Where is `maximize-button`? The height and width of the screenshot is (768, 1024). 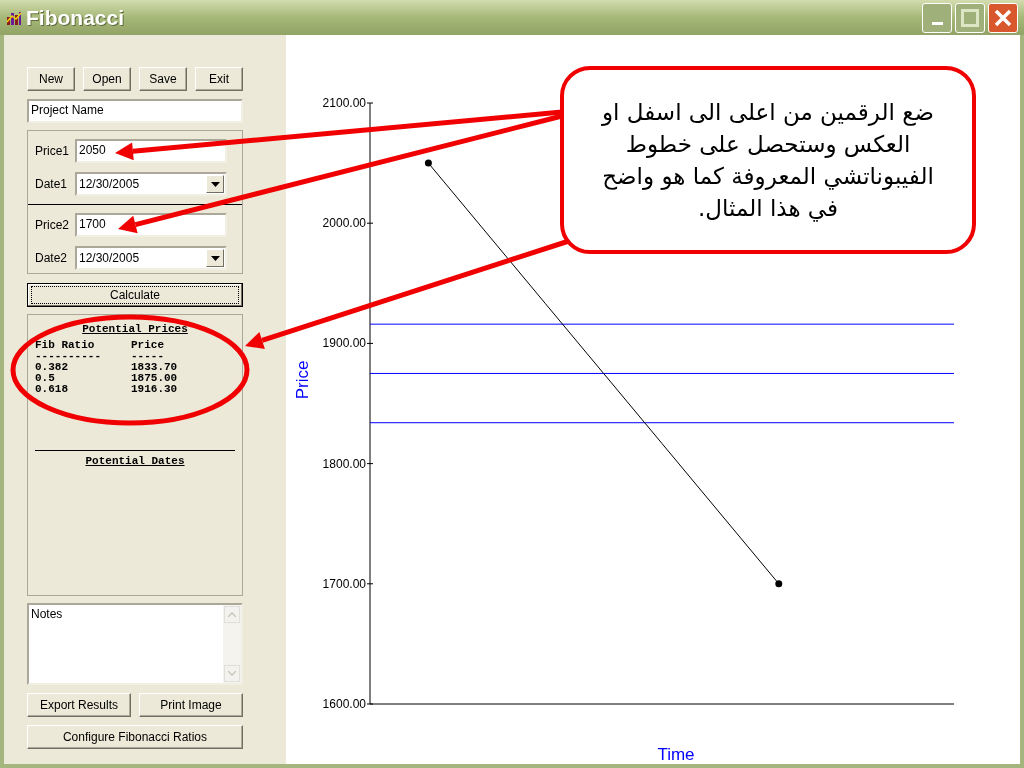
maximize-button is located at coordinates (970, 17).